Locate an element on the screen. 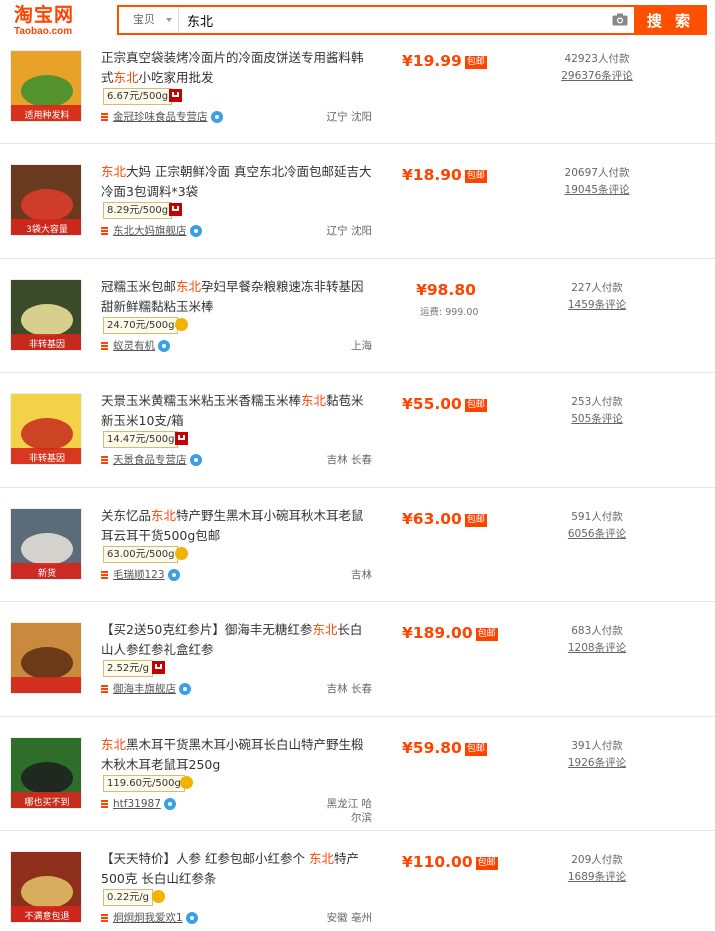  logo-text-en: Taobao.com is located at coordinates (43, 31).